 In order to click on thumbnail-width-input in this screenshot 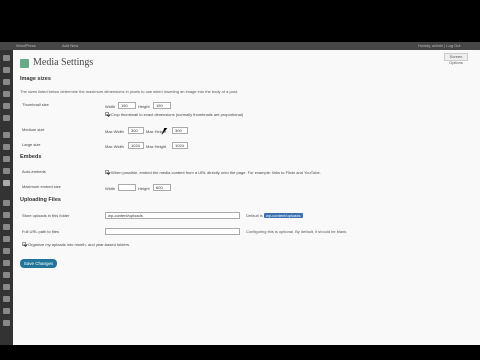, I will do `click(127, 105)`.